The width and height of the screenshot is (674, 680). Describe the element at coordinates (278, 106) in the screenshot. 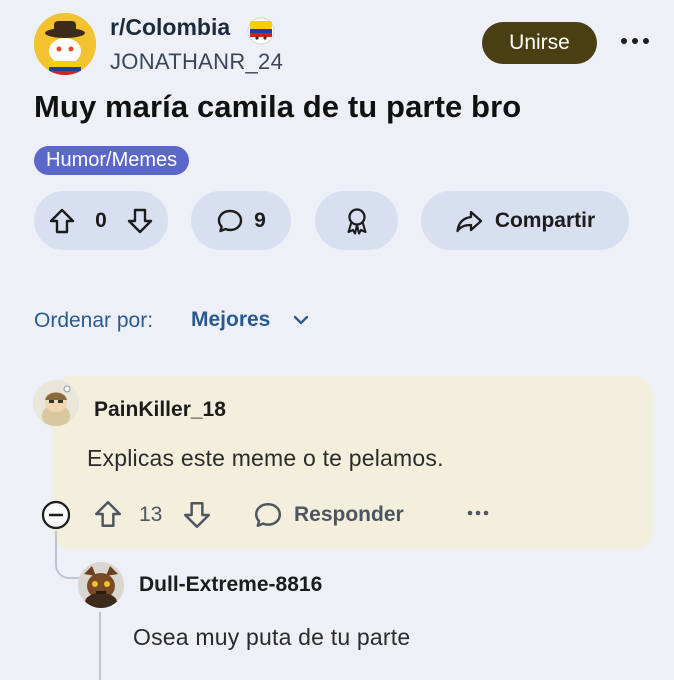

I see `post-title: Muy maría camila de tu parte bro` at that location.